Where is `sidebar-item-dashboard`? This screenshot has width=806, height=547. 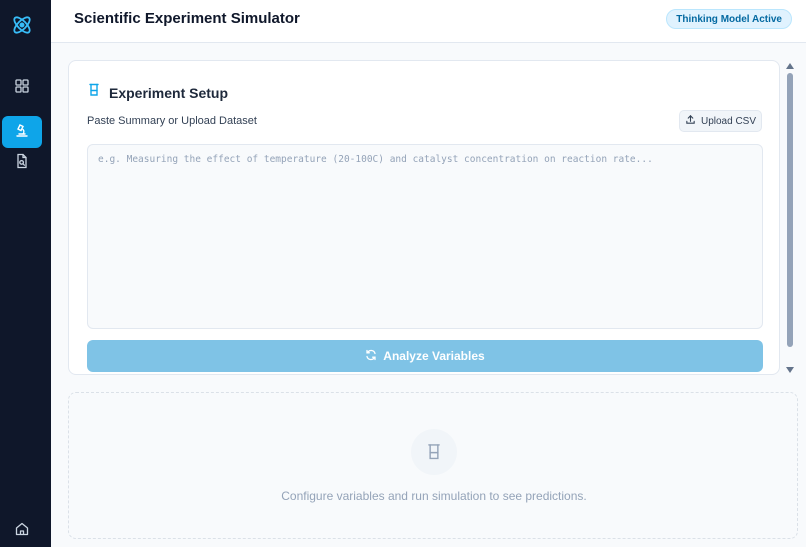 sidebar-item-dashboard is located at coordinates (22, 88).